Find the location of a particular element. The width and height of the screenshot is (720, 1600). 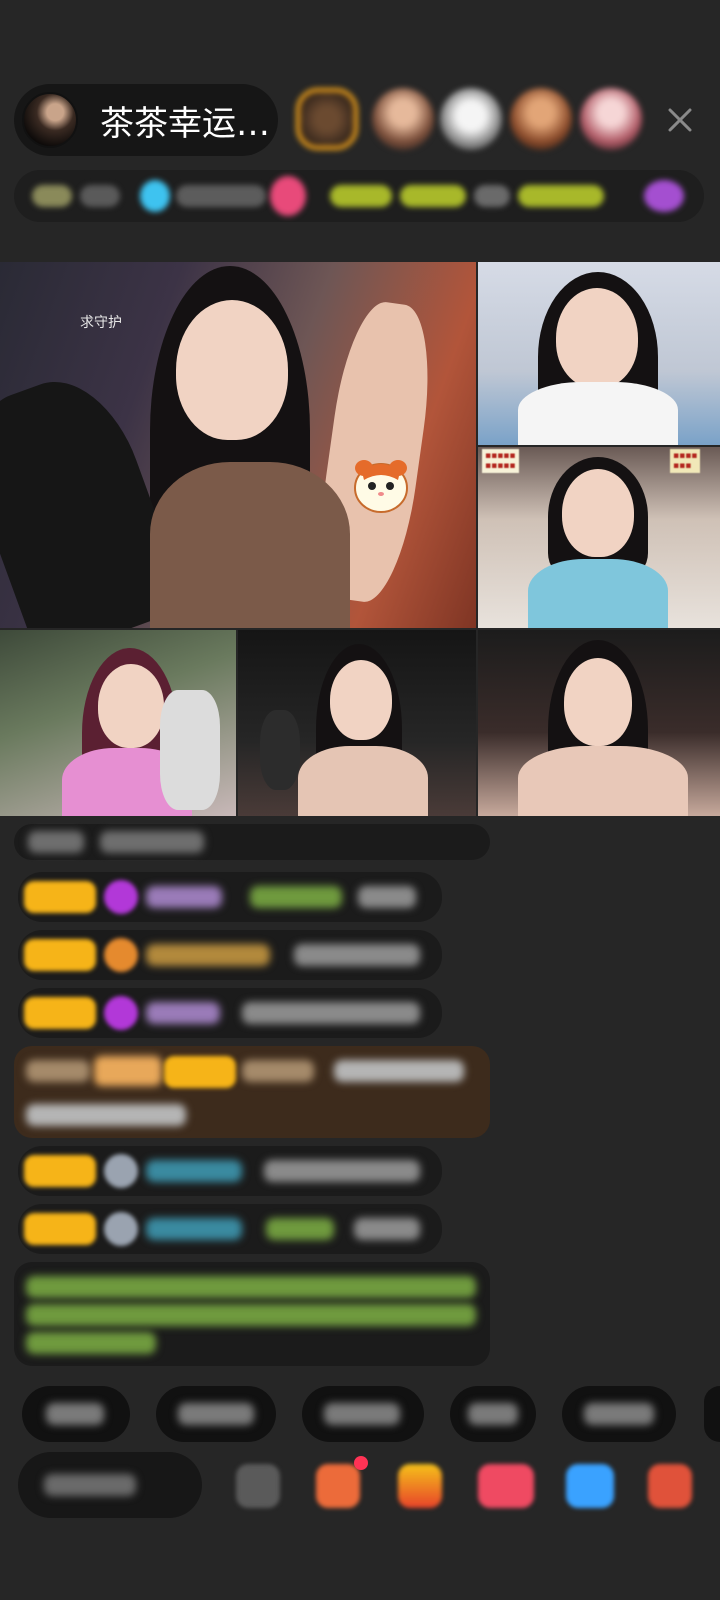

system-notice is located at coordinates (252, 1314).